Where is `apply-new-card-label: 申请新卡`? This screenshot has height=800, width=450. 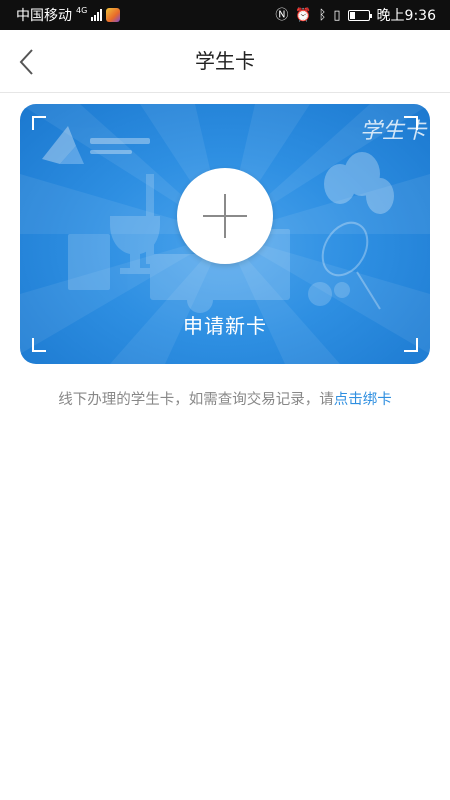 apply-new-card-label: 申请新卡 is located at coordinates (225, 326).